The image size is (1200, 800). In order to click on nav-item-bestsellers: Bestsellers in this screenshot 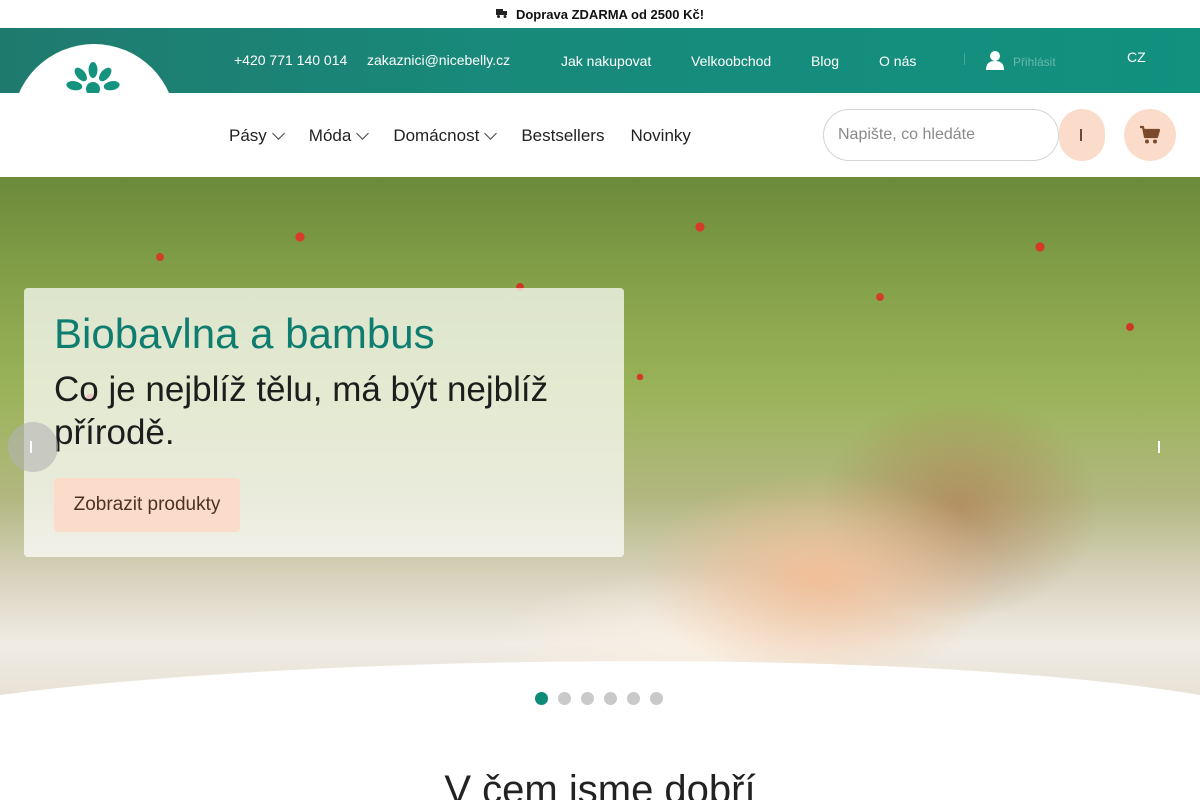, I will do `click(562, 136)`.